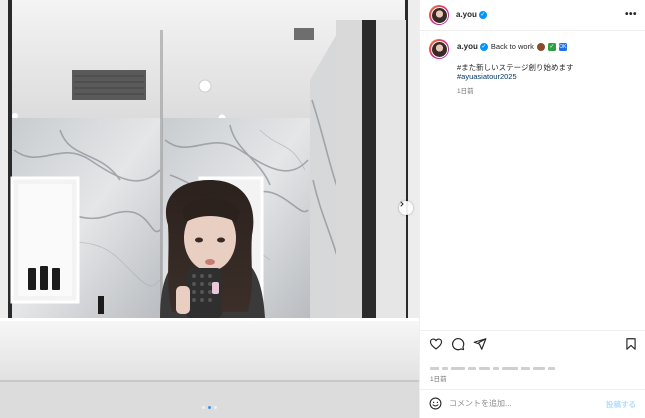 The height and width of the screenshot is (418, 645). What do you see at coordinates (520, 365) in the screenshot?
I see `likes-summary-blurred` at bounding box center [520, 365].